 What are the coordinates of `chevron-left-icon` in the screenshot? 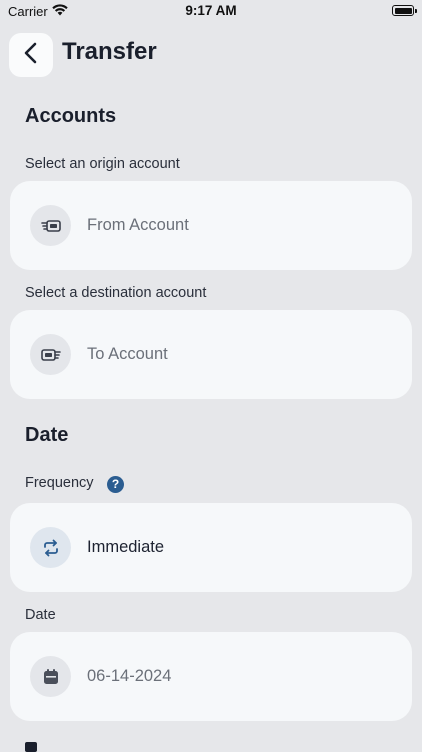 It's located at (31, 55).